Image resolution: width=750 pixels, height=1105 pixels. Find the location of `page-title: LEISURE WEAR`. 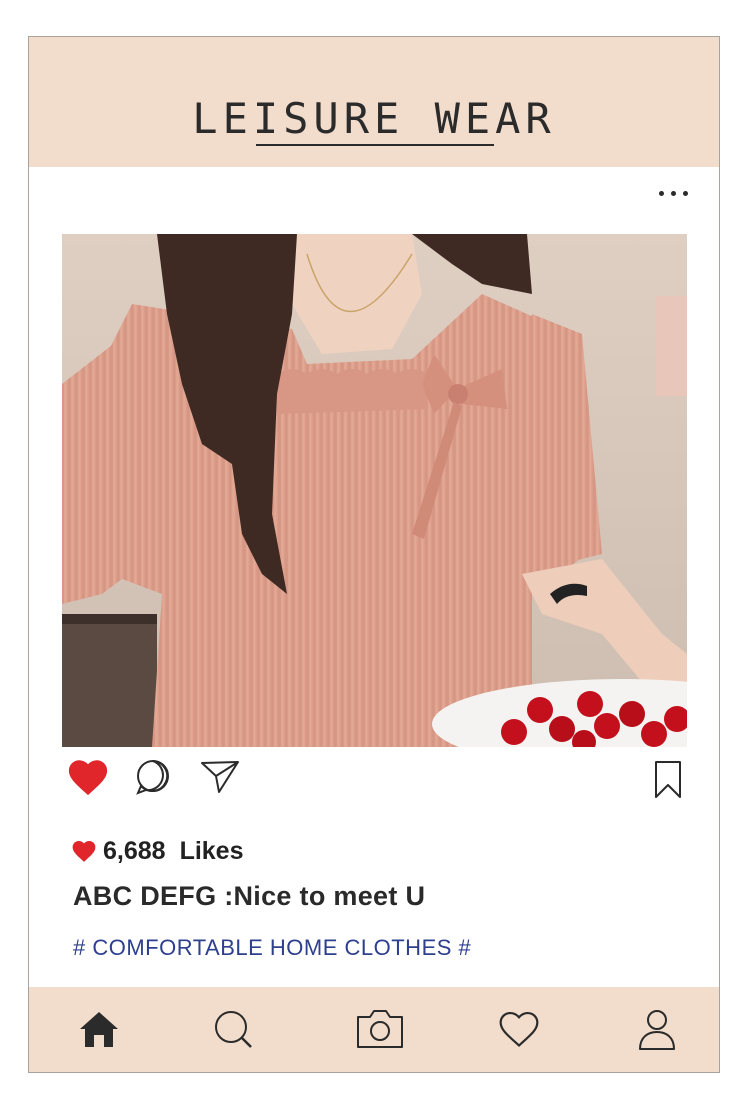

page-title: LEISURE WEAR is located at coordinates (374, 118).